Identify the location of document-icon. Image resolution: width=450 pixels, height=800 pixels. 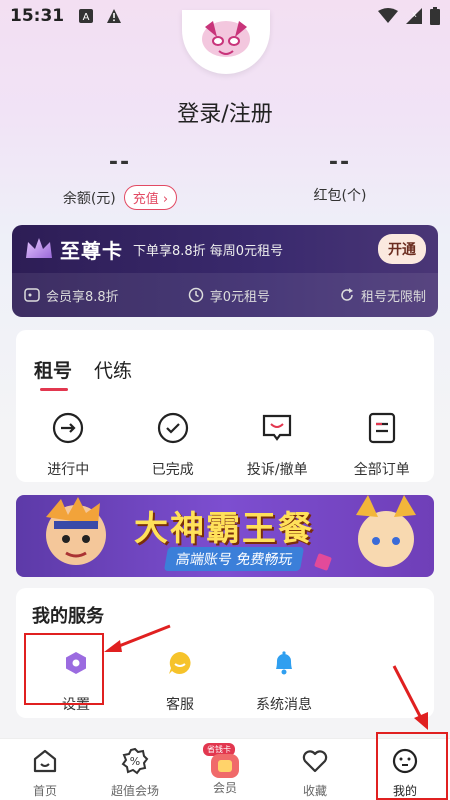
(381, 428).